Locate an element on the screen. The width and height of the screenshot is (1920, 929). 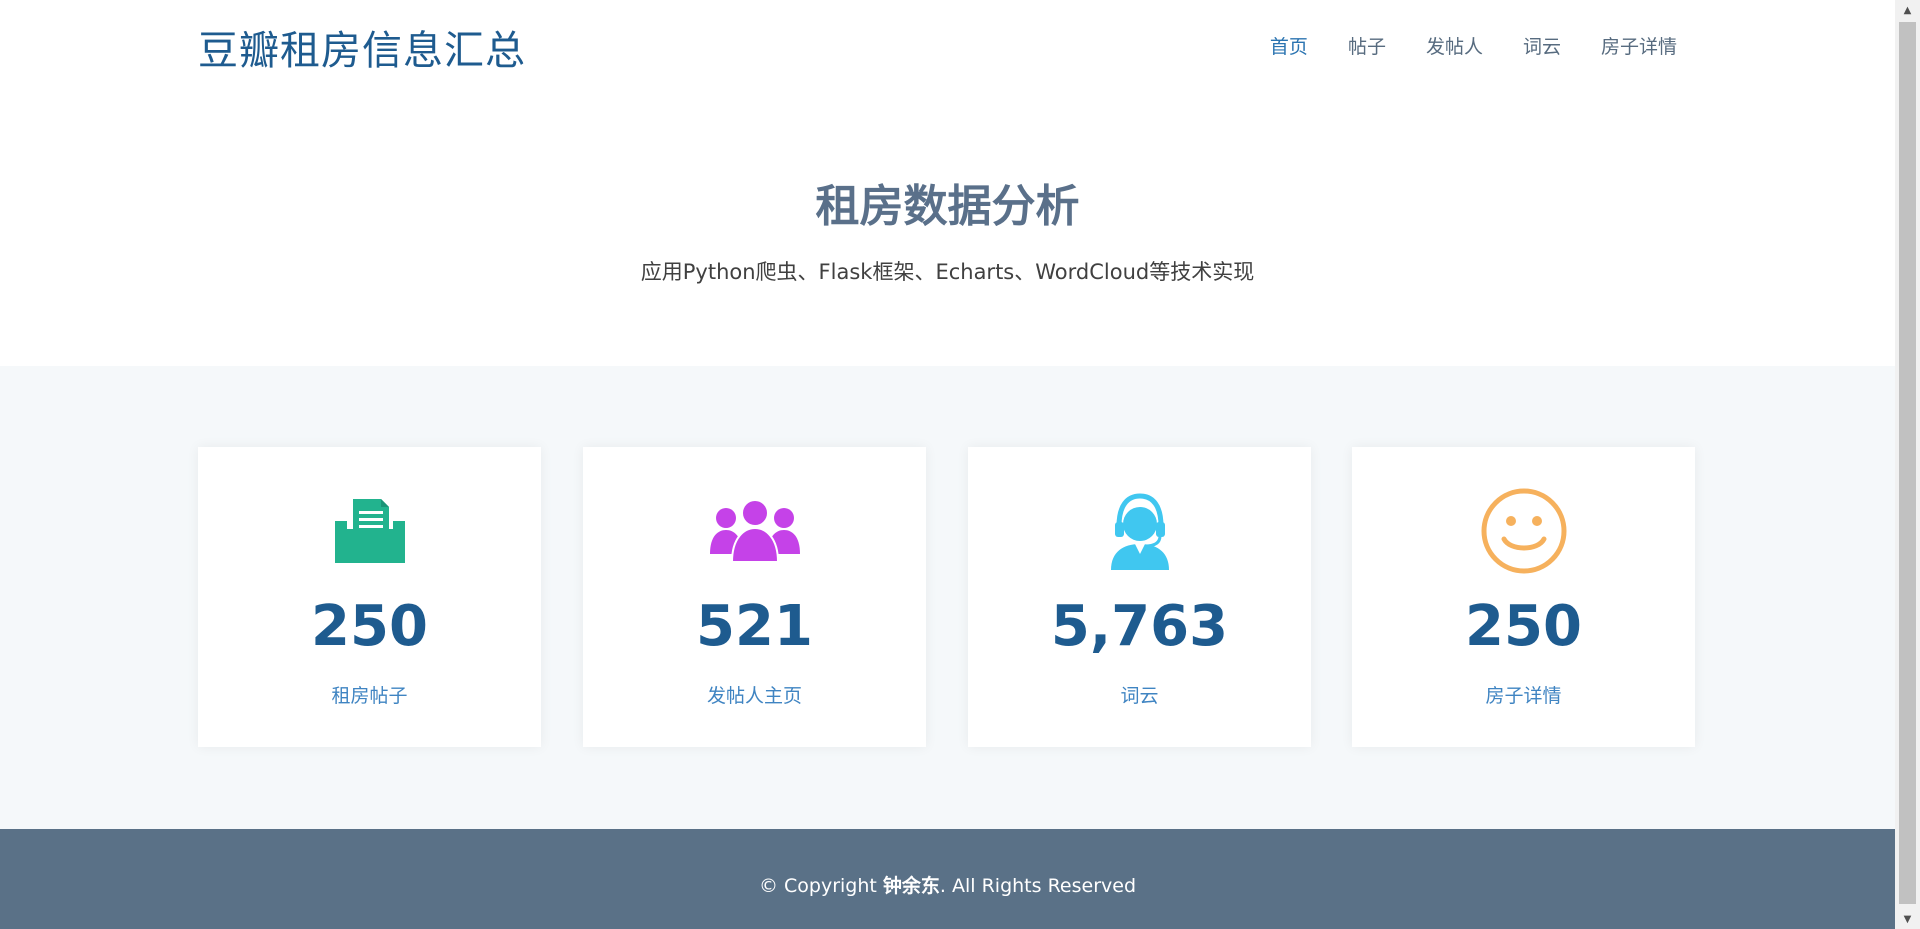
stat-count: 5,763 is located at coordinates (1139, 626).